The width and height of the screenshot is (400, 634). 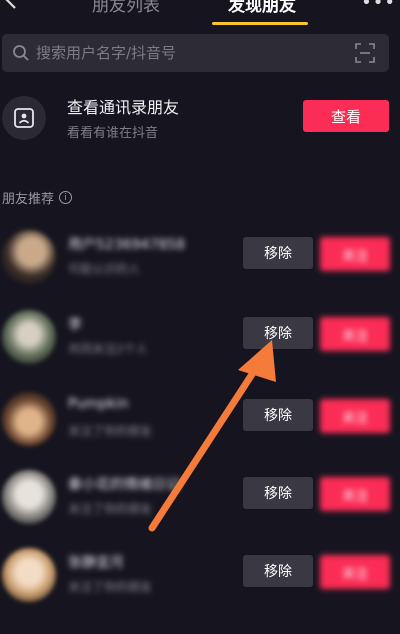 I want to click on contacts-title: 查看通讯录朋友, so click(x=123, y=107).